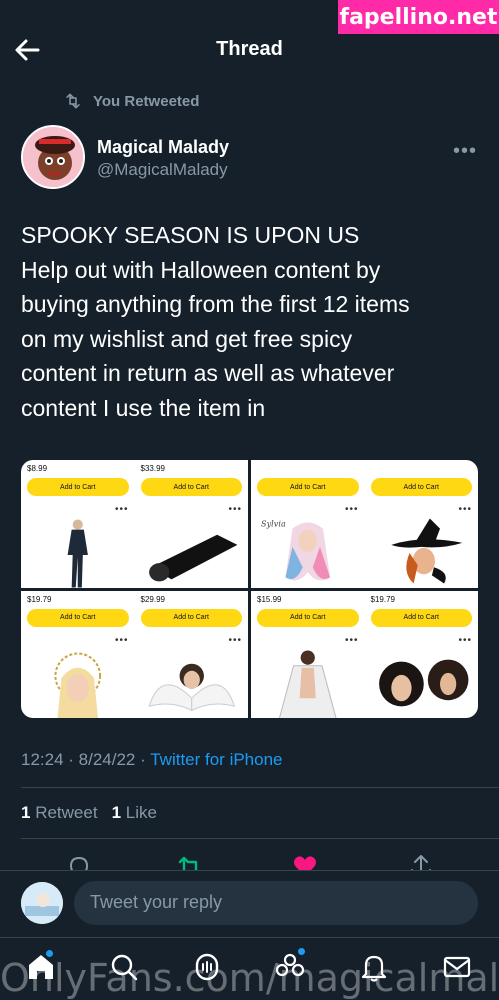 The image size is (499, 1000). I want to click on page-title: Thread, so click(249, 49).